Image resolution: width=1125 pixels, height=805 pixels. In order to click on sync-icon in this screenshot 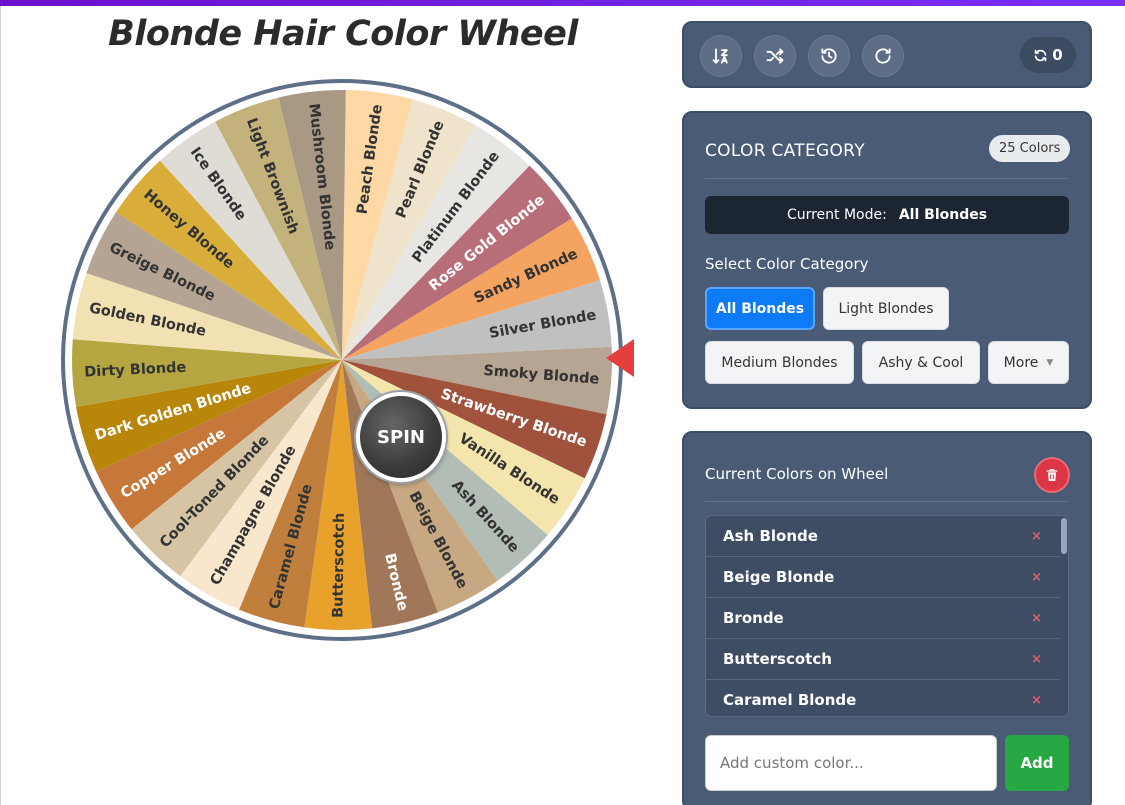, I will do `click(1040, 55)`.